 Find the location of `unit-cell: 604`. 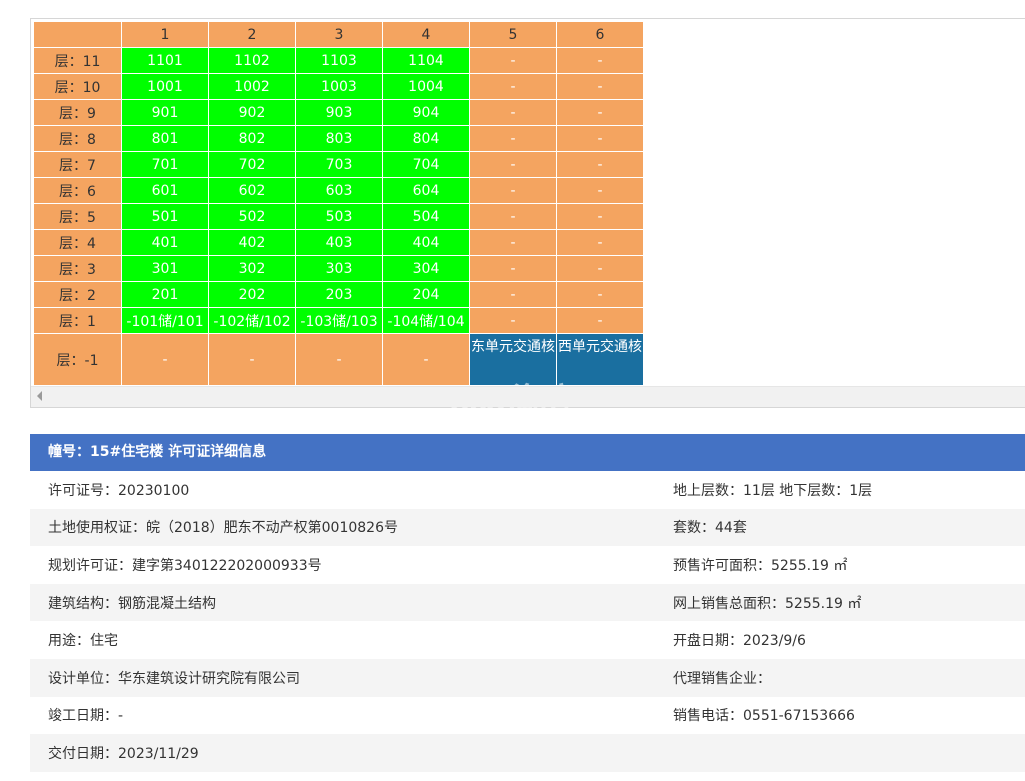

unit-cell: 604 is located at coordinates (426, 190).